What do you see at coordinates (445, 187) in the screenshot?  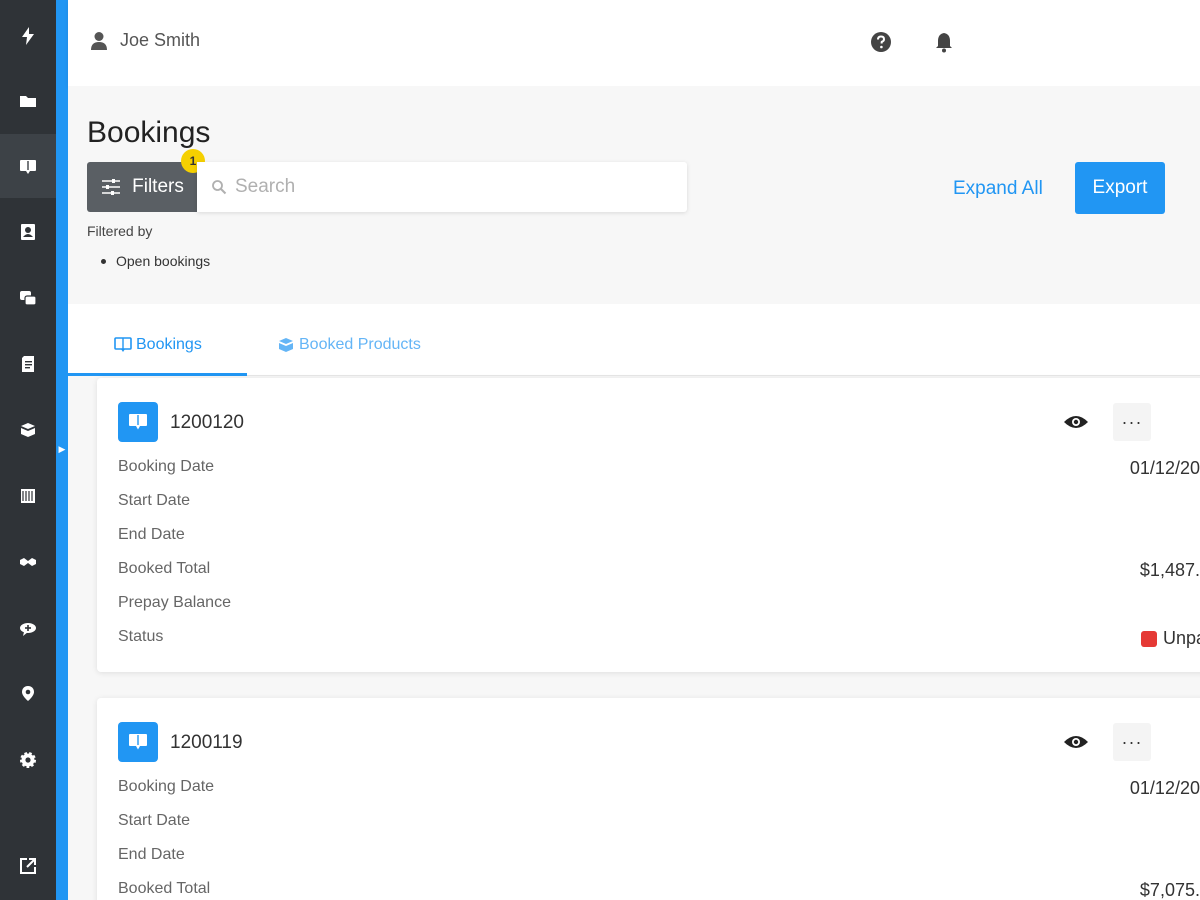 I see `search-input` at bounding box center [445, 187].